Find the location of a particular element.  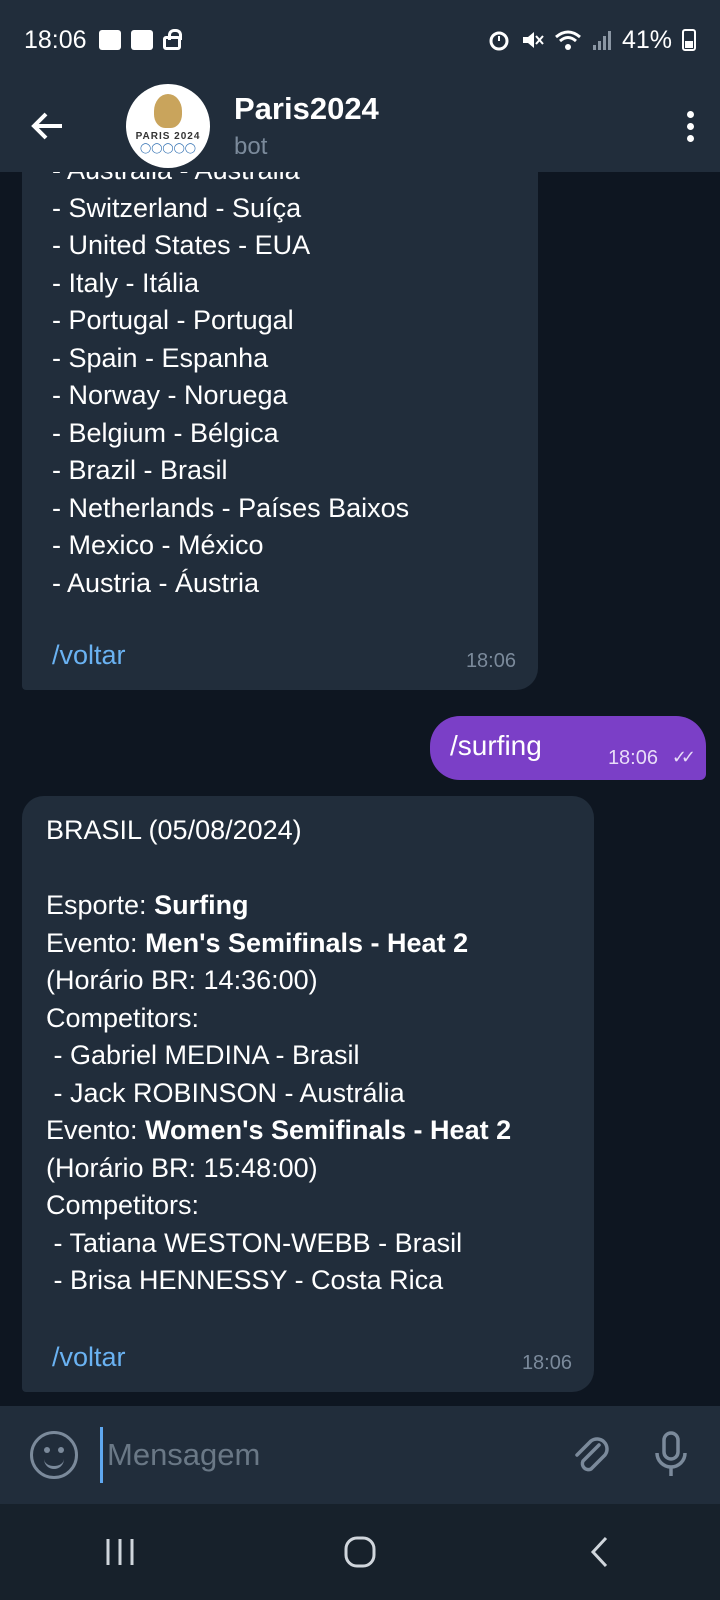

microphone-icon is located at coordinates (671, 1453).